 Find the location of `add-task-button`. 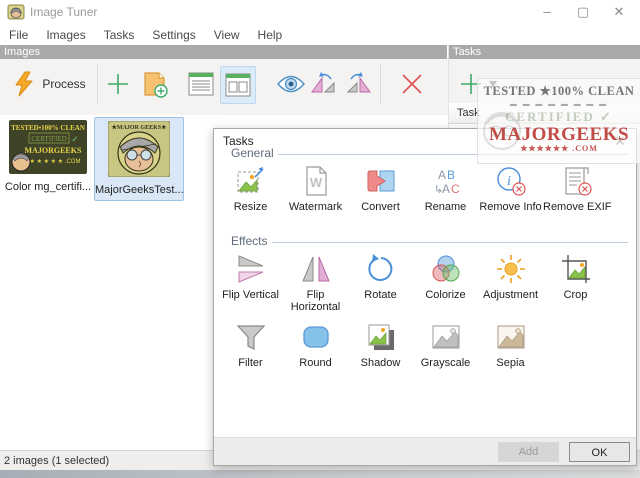

add-task-button is located at coordinates (471, 84).